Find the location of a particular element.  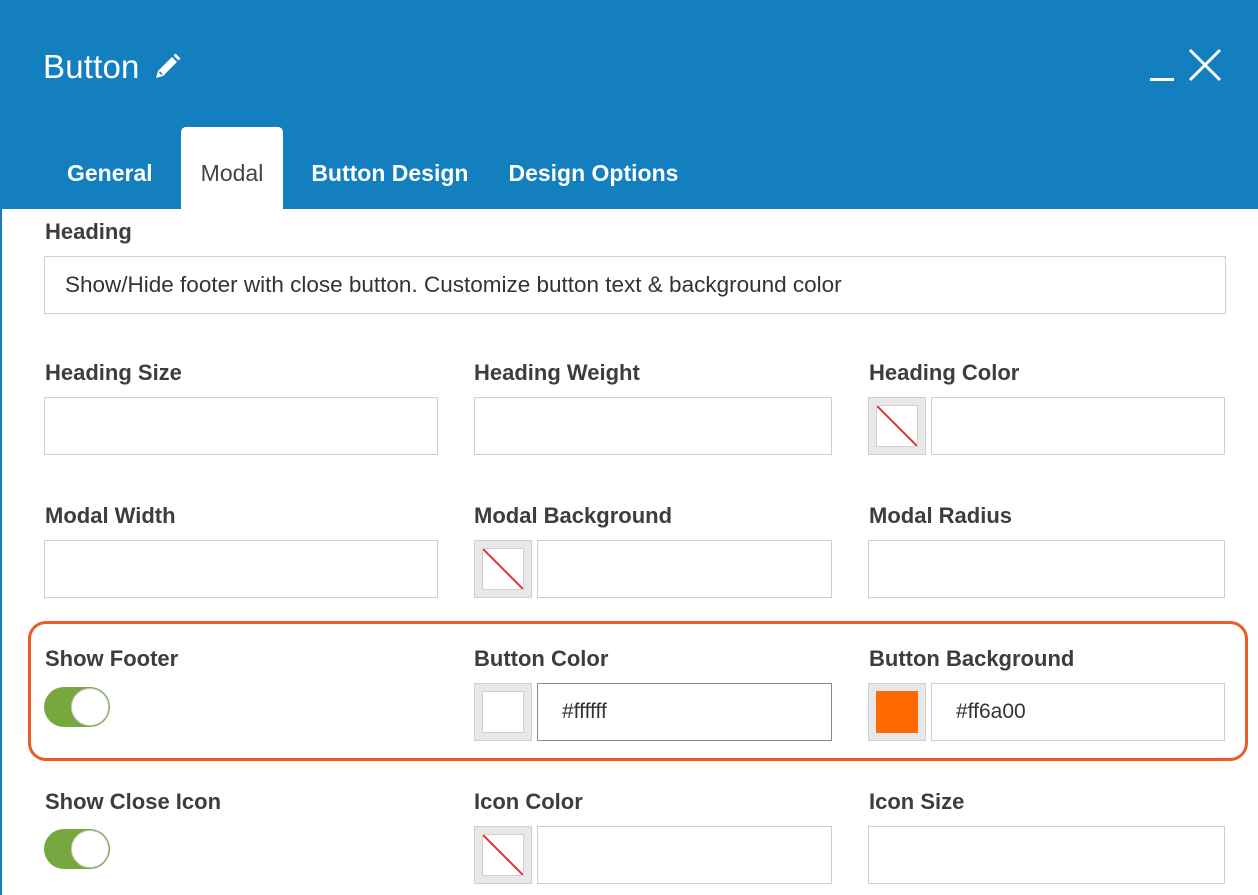

tab-modal: Modal is located at coordinates (232, 168).